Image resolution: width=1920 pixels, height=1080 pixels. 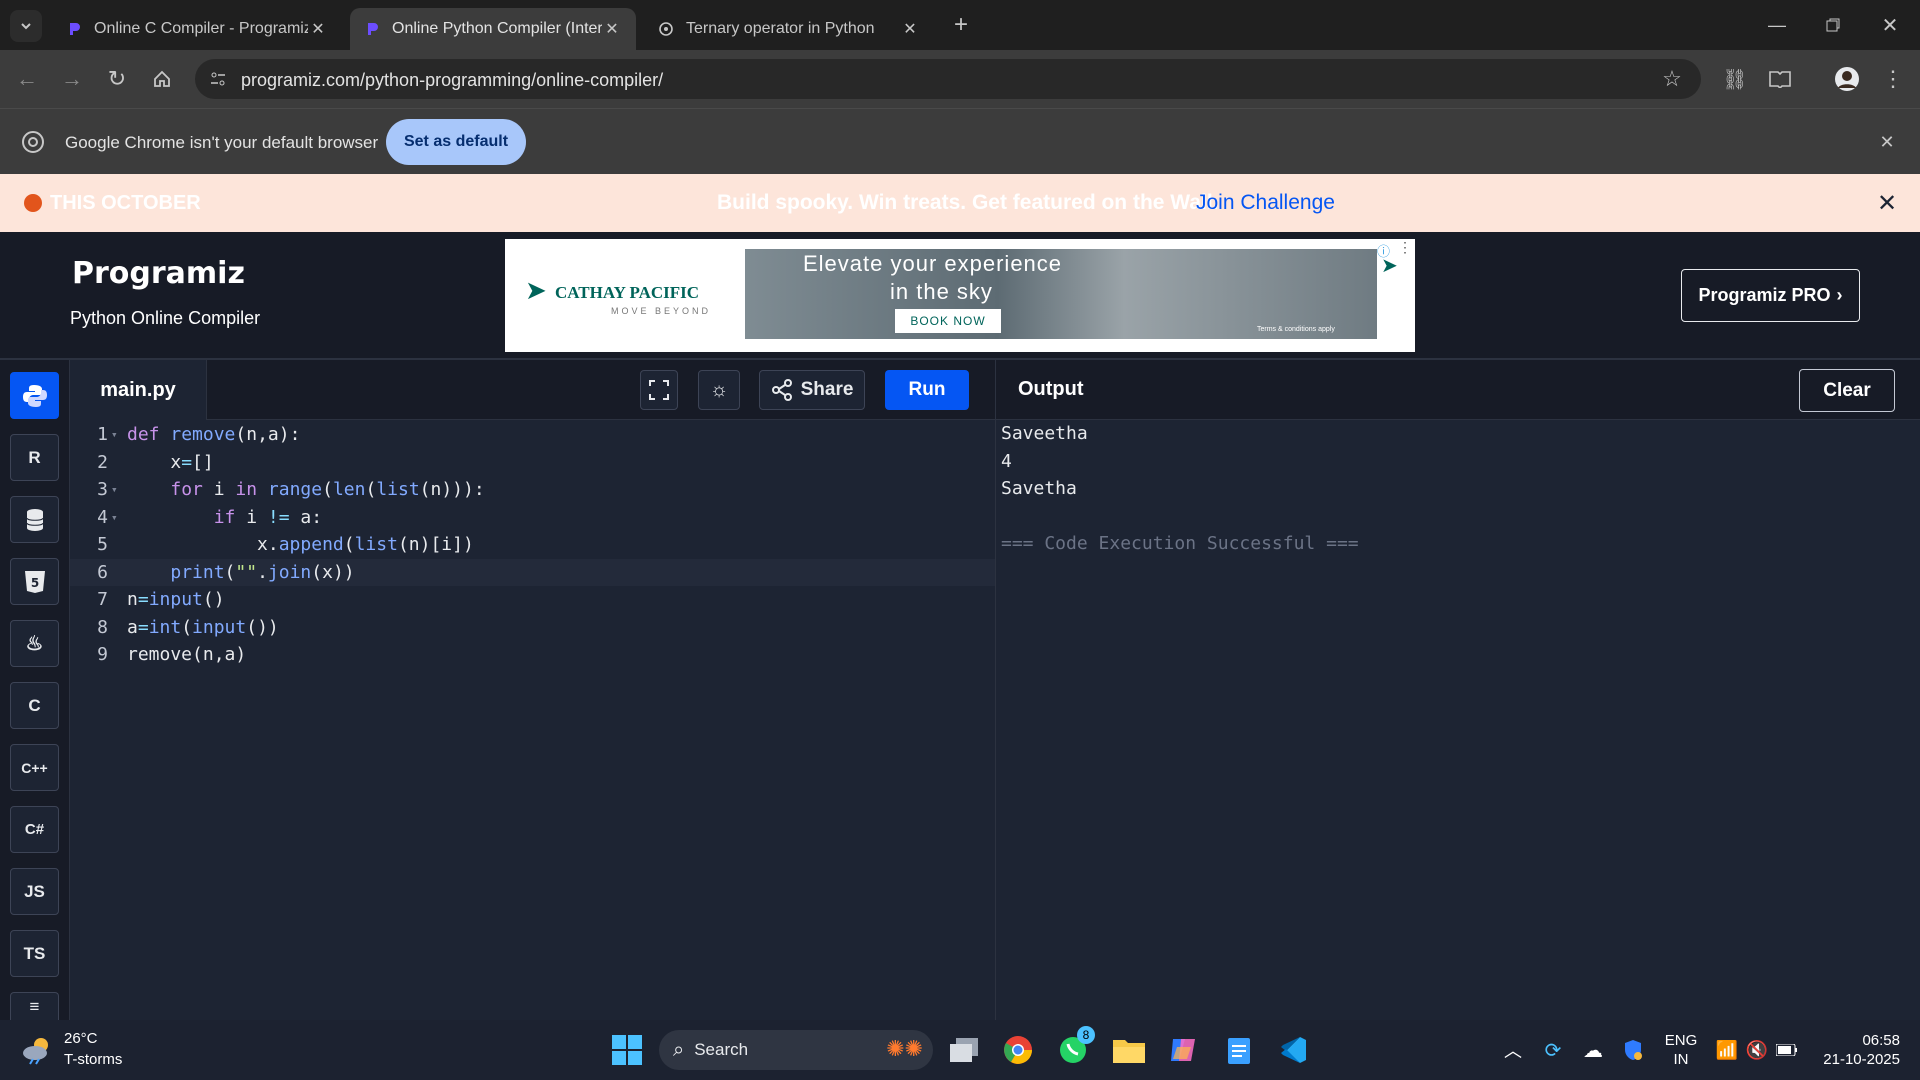 What do you see at coordinates (789, 29) in the screenshot?
I see `tab-ternary-operator: Ternary operator in Python ✕` at bounding box center [789, 29].